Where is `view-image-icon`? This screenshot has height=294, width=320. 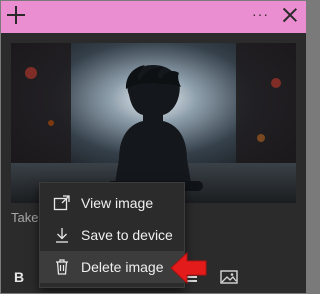
view-image-icon is located at coordinates (62, 203).